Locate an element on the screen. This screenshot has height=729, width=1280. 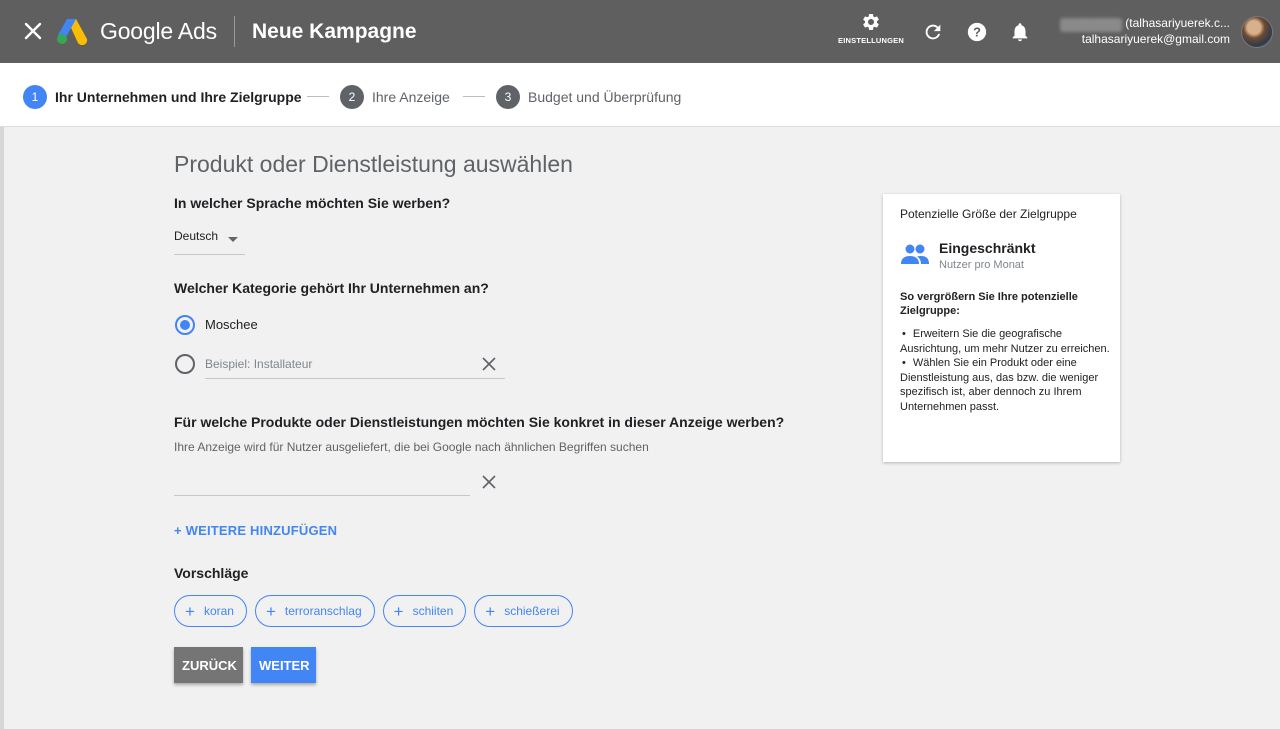
audience-status: Eingeschränkt is located at coordinates (987, 248).